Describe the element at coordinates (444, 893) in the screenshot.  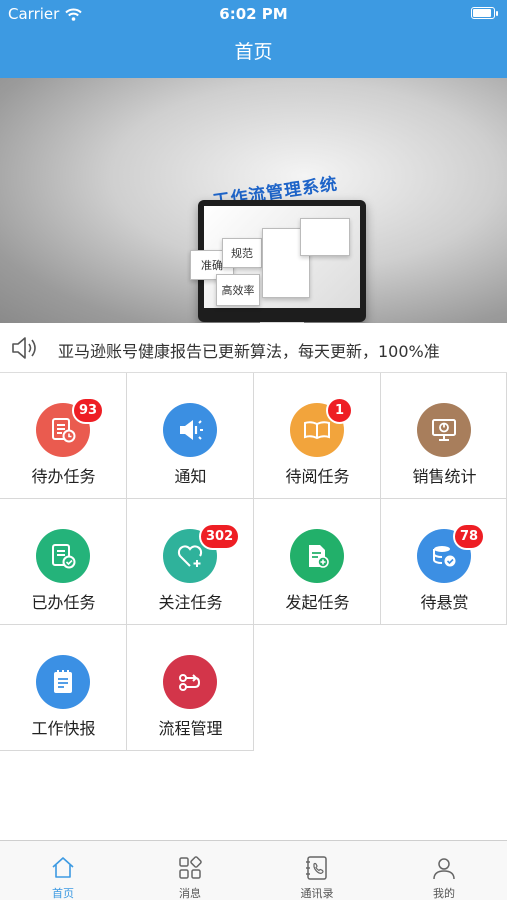
I see `tab-label: 我的` at that location.